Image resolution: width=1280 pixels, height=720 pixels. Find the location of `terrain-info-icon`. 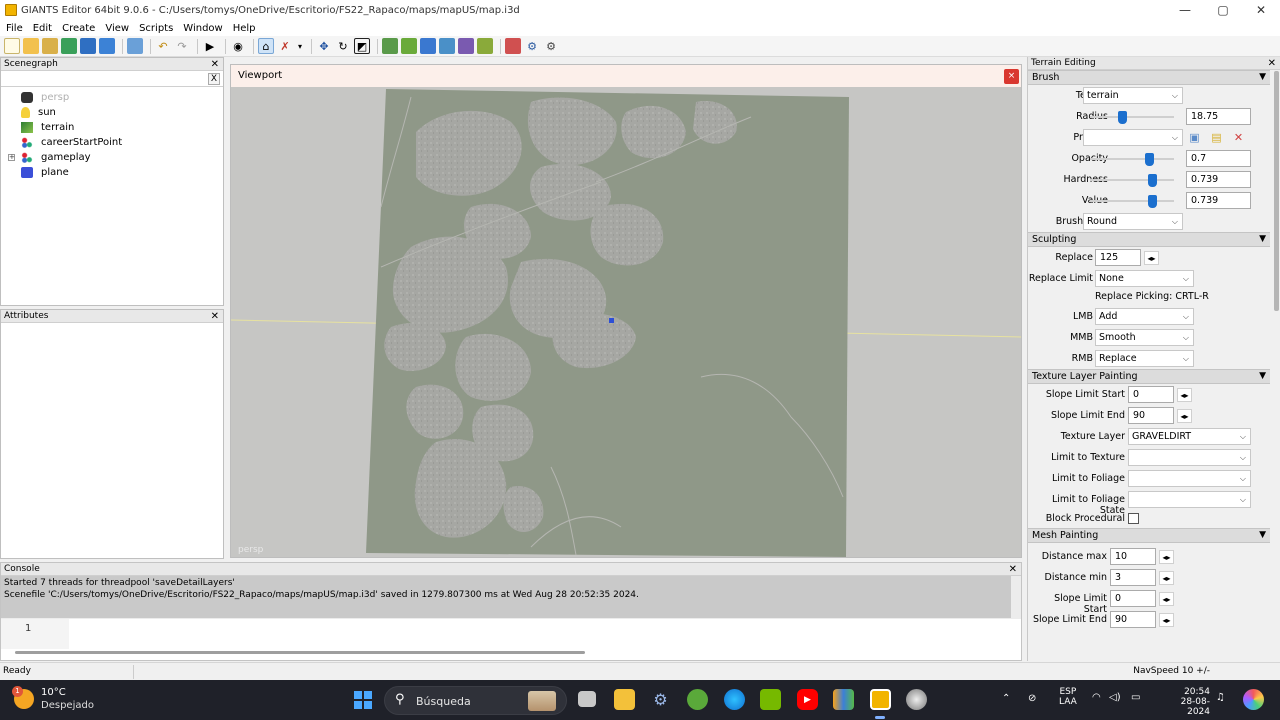

terrain-info-icon is located at coordinates (466, 46).